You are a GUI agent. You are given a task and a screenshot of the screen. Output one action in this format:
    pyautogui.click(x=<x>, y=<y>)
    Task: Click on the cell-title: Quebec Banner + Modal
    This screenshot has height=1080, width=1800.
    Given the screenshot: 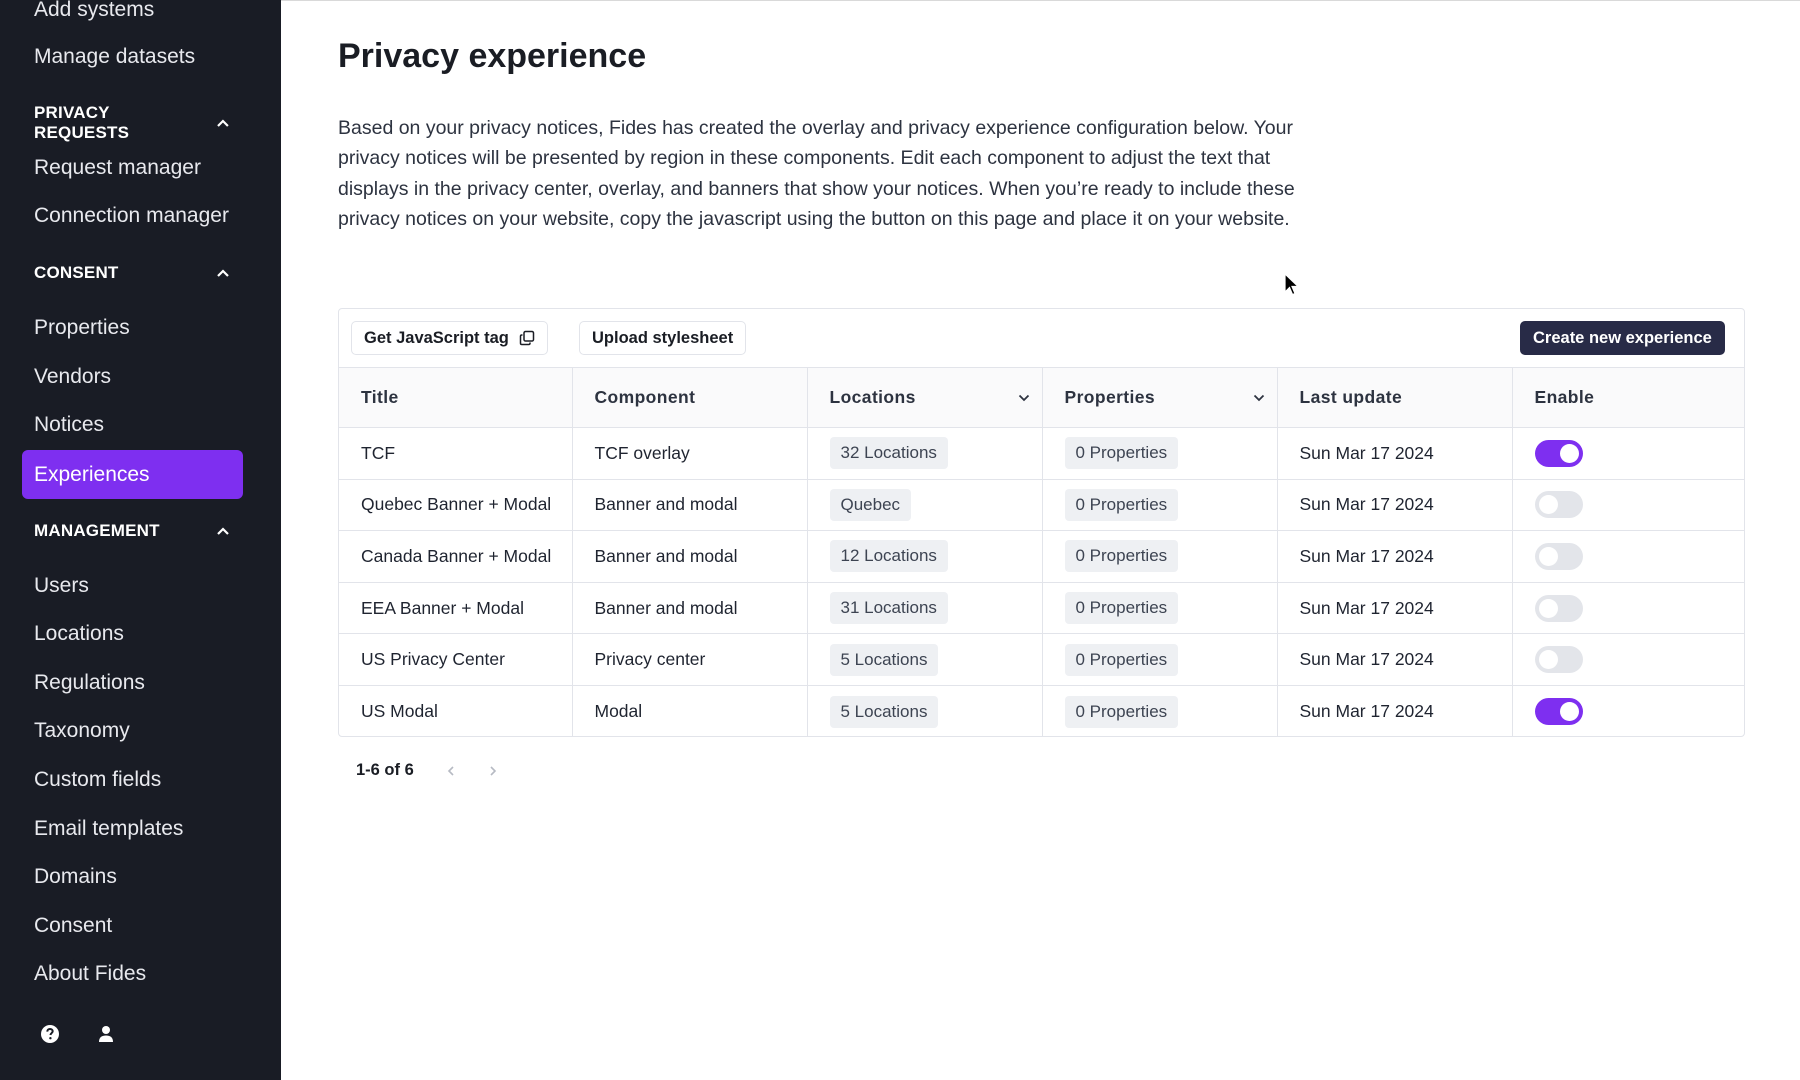 What is the action you would take?
    pyautogui.click(x=456, y=505)
    